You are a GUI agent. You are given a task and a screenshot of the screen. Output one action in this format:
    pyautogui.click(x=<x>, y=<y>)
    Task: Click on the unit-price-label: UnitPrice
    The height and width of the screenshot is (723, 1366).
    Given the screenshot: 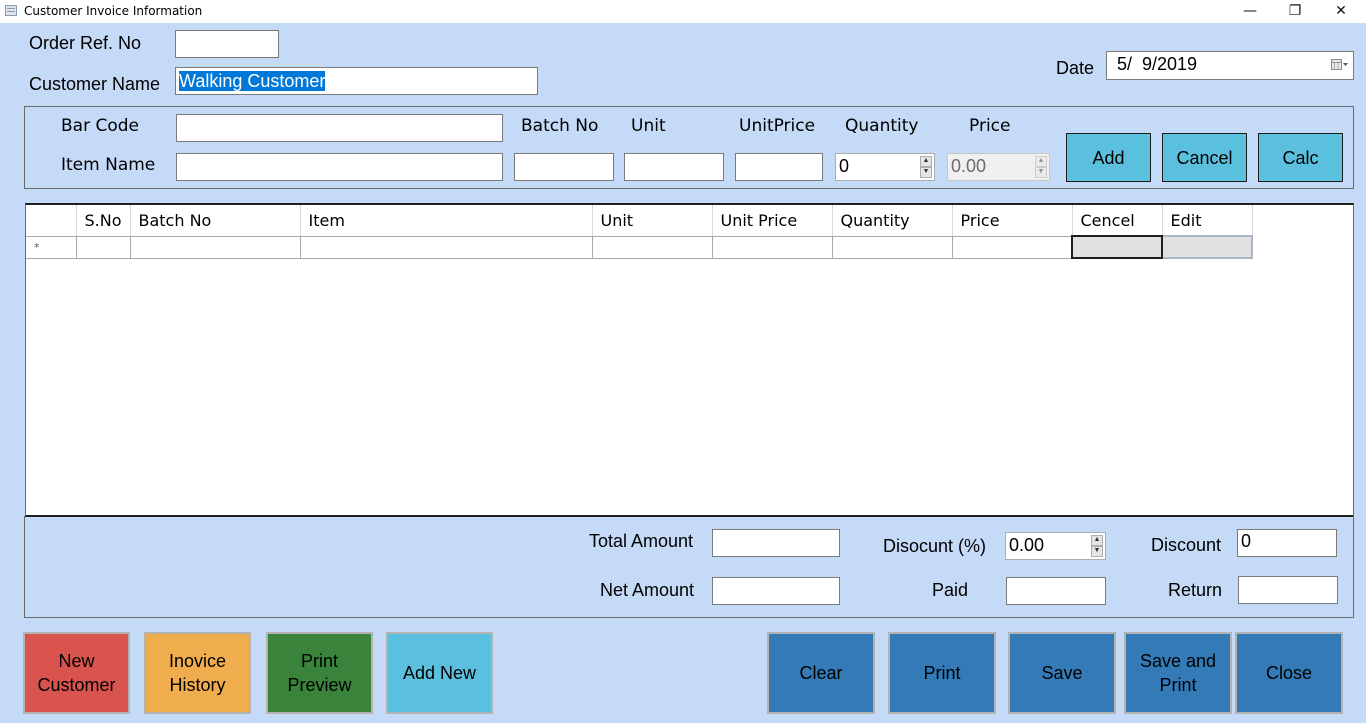 What is the action you would take?
    pyautogui.click(x=777, y=126)
    